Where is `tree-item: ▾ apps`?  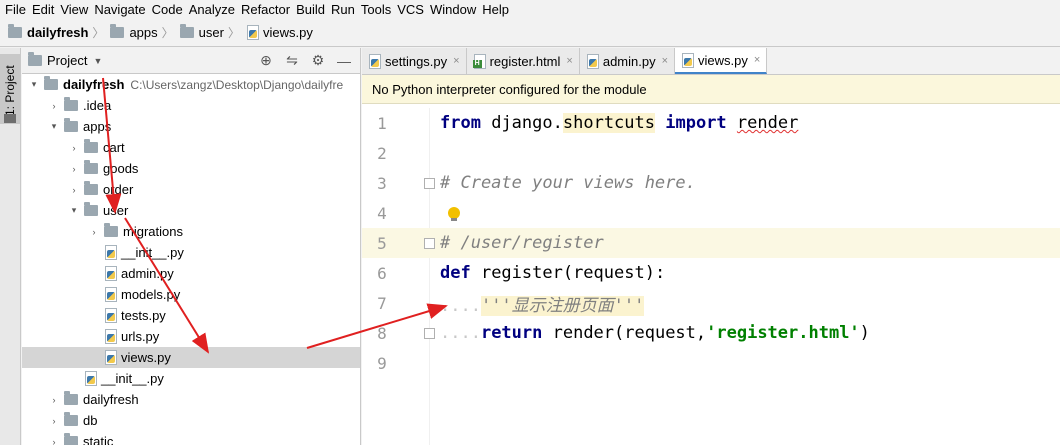 tree-item: ▾ apps is located at coordinates (191, 126).